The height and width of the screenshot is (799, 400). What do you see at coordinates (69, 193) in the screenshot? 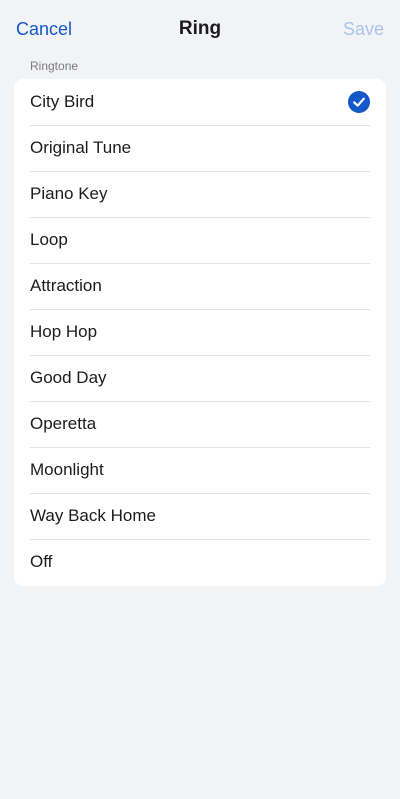
I see `ringtone-label: Piano Key` at bounding box center [69, 193].